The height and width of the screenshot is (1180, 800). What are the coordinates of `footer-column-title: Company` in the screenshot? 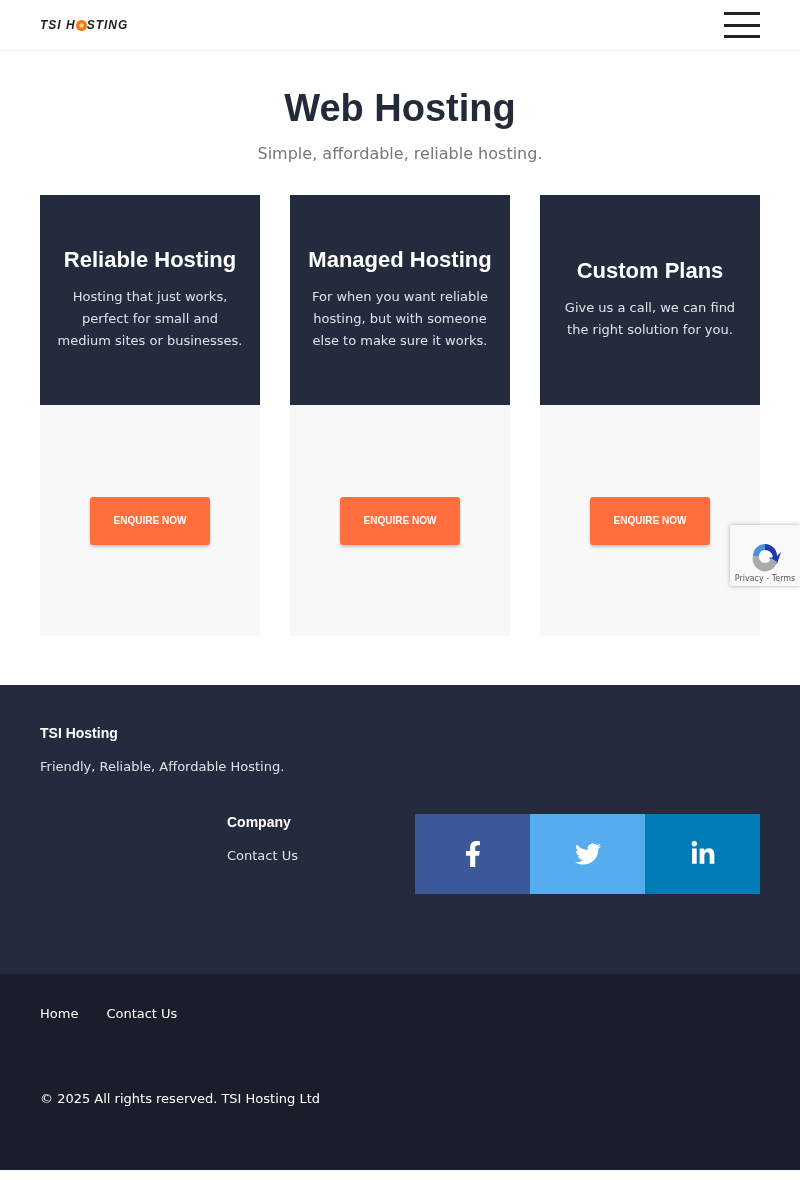 It's located at (259, 822).